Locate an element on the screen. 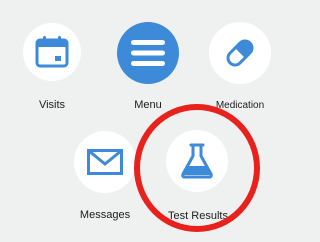 Image resolution: width=320 pixels, height=242 pixels. envelope-icon is located at coordinates (105, 162).